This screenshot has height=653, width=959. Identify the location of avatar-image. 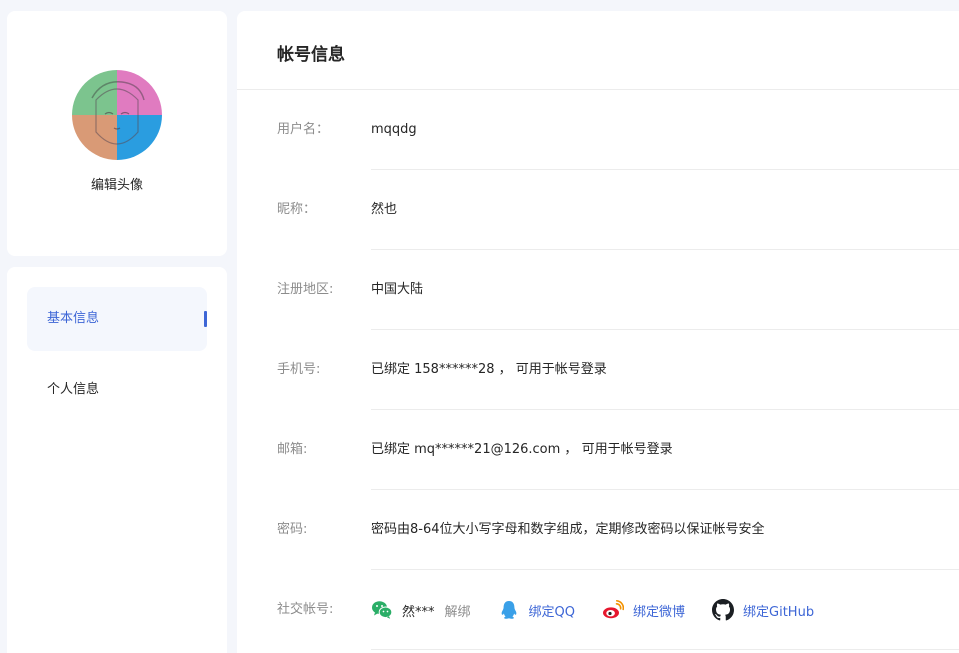
(117, 115).